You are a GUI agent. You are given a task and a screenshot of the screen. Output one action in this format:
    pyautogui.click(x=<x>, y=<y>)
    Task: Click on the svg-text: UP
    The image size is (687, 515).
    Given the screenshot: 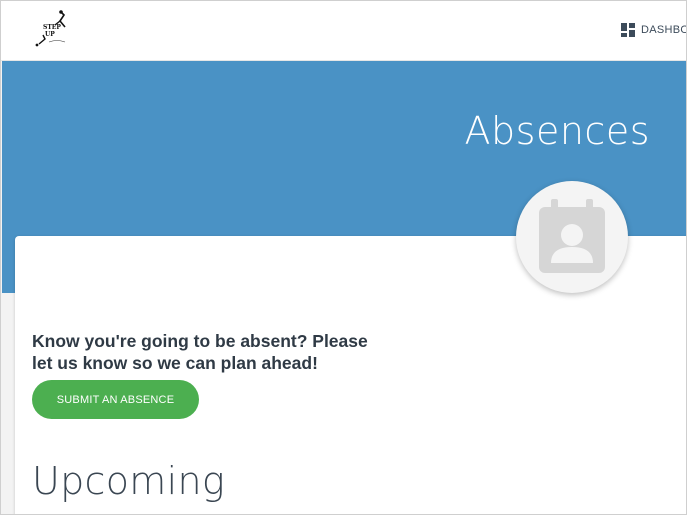 What is the action you would take?
    pyautogui.click(x=50, y=34)
    